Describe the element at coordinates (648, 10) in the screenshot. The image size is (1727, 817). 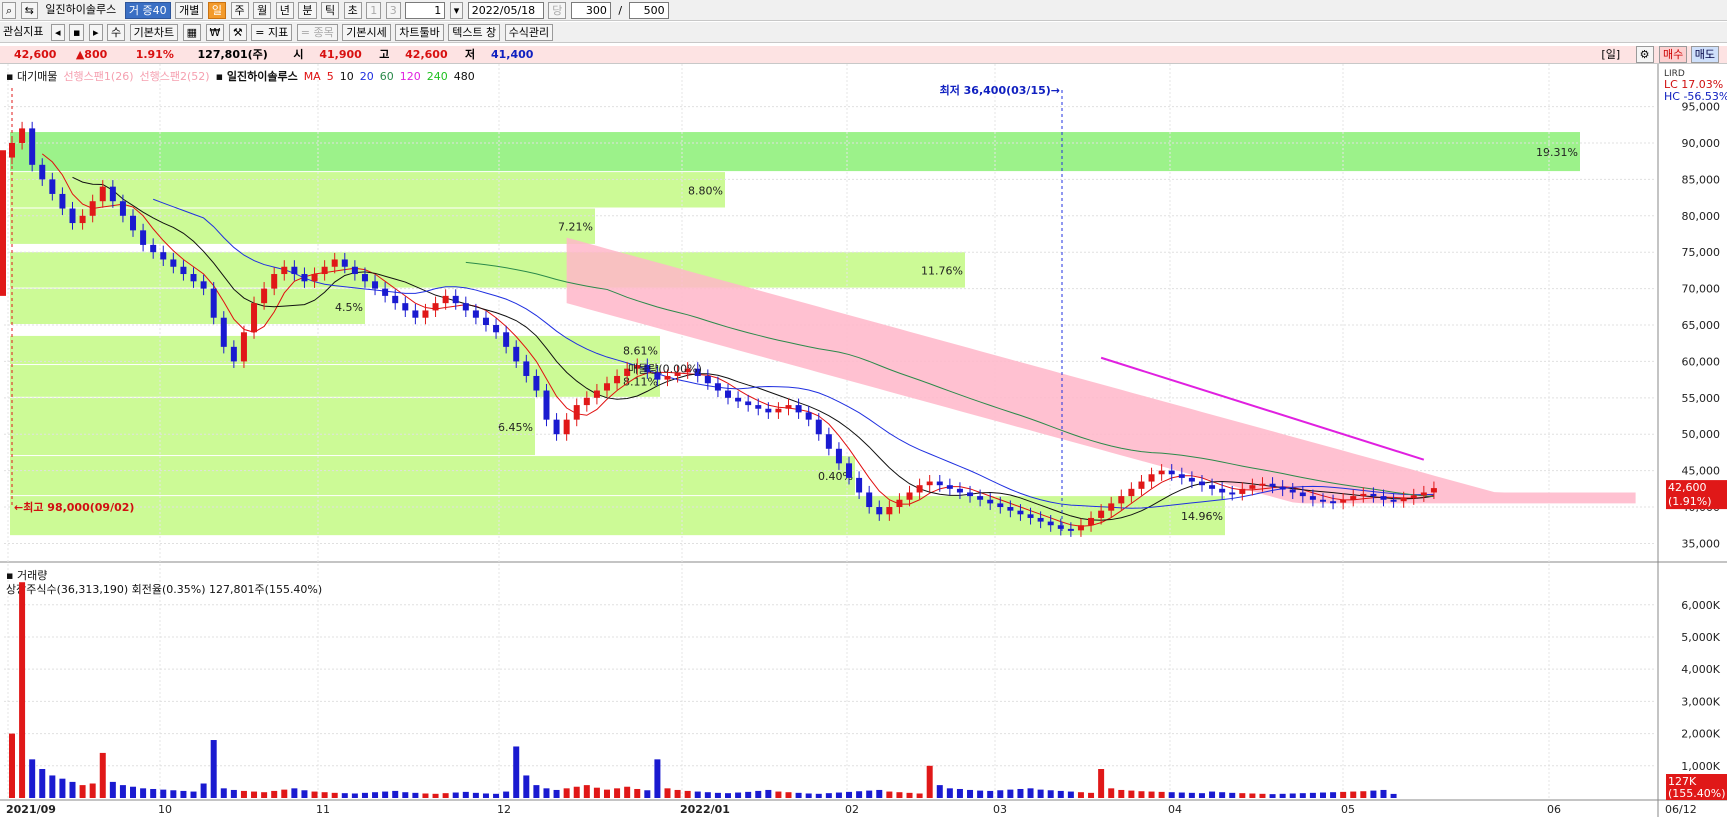
I see `total-field: 500` at that location.